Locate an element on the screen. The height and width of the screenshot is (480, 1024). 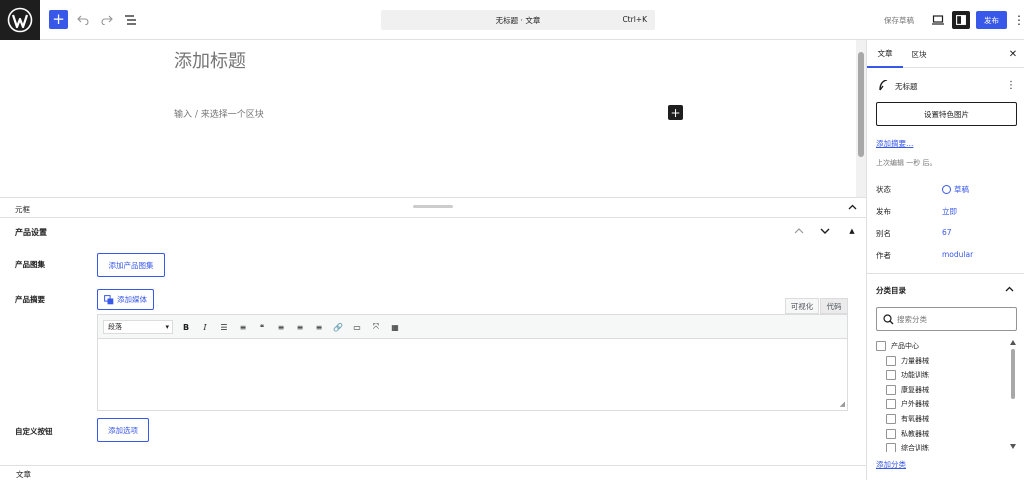
document-title: 无标题 · 文章 is located at coordinates (518, 20).